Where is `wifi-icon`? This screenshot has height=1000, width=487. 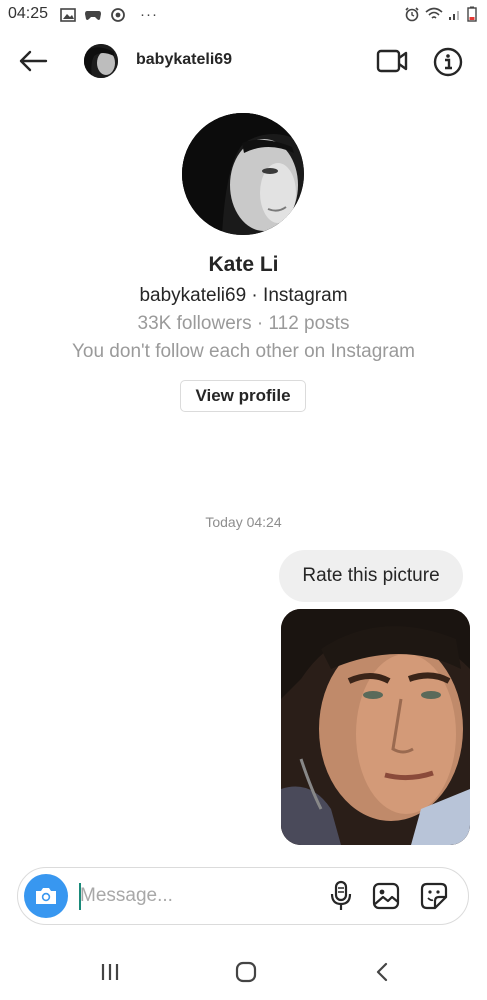
wifi-icon is located at coordinates (434, 13).